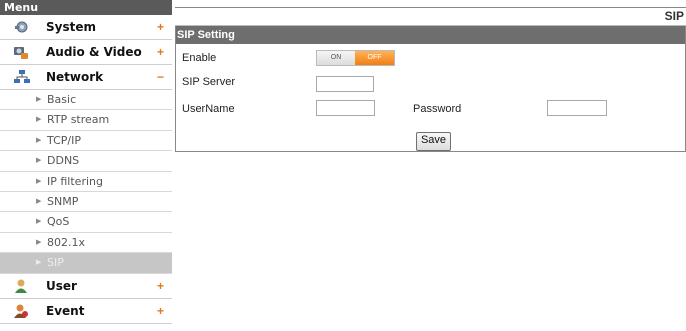  I want to click on menu-group-network: Network −, so click(86, 77).